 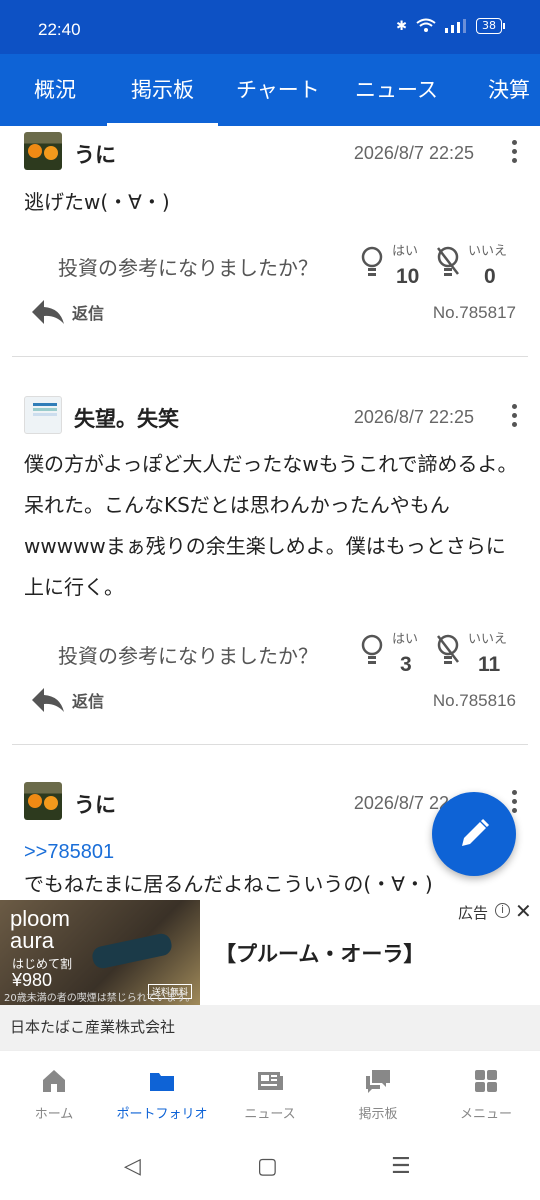 I want to click on tab-overview: 概況, so click(x=55, y=90).